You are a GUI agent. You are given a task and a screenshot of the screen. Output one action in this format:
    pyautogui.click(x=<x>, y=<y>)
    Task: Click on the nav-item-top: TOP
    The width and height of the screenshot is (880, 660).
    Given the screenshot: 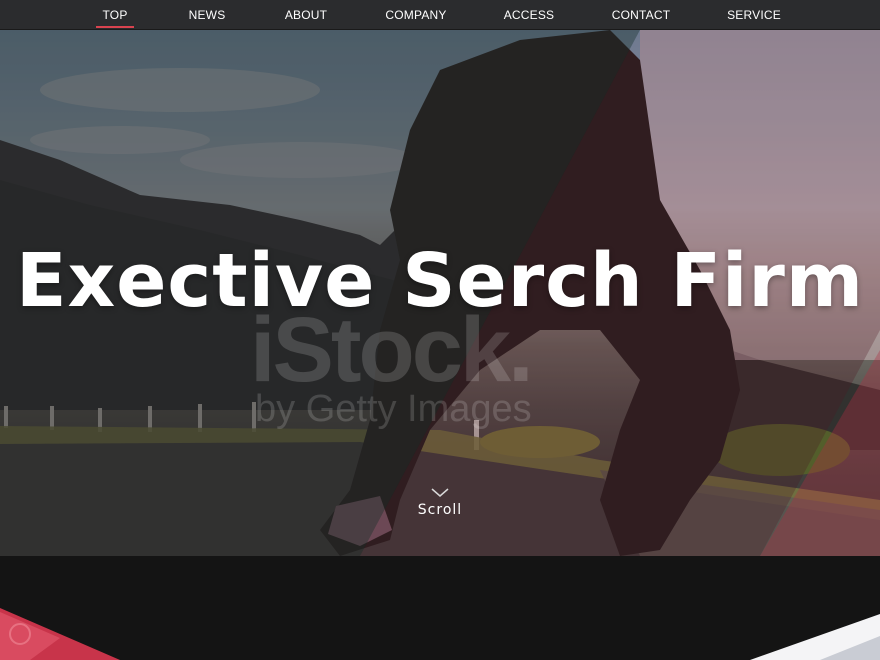 What is the action you would take?
    pyautogui.click(x=115, y=15)
    